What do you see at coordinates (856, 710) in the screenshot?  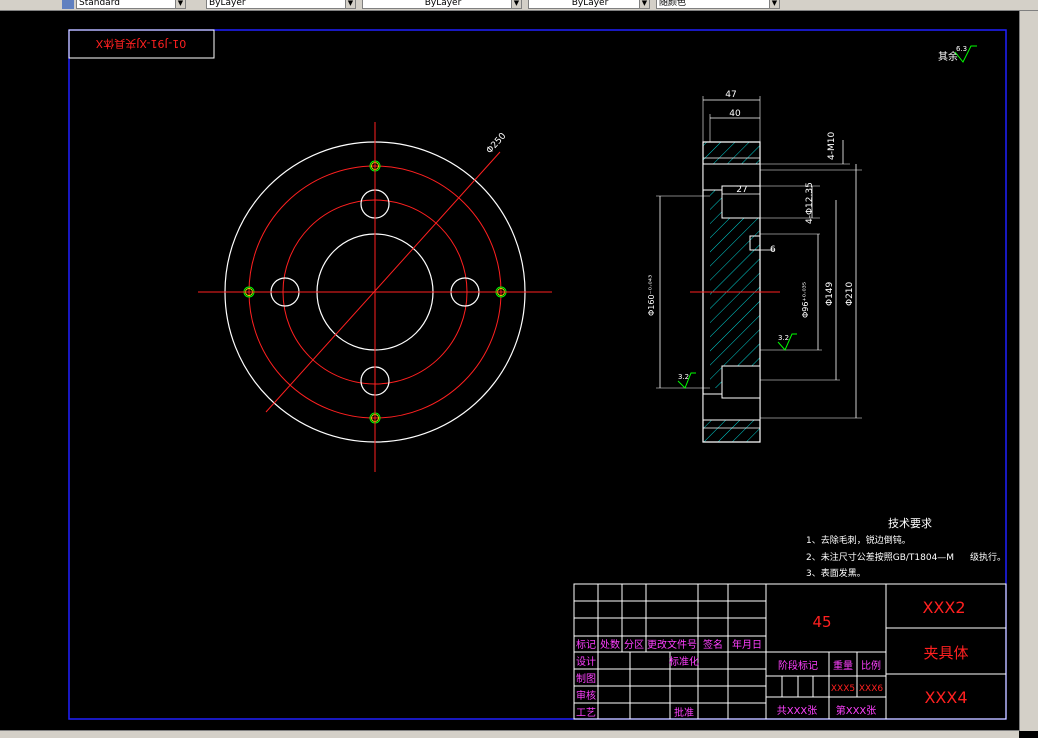 I see `sheet-number: 第XXX张` at bounding box center [856, 710].